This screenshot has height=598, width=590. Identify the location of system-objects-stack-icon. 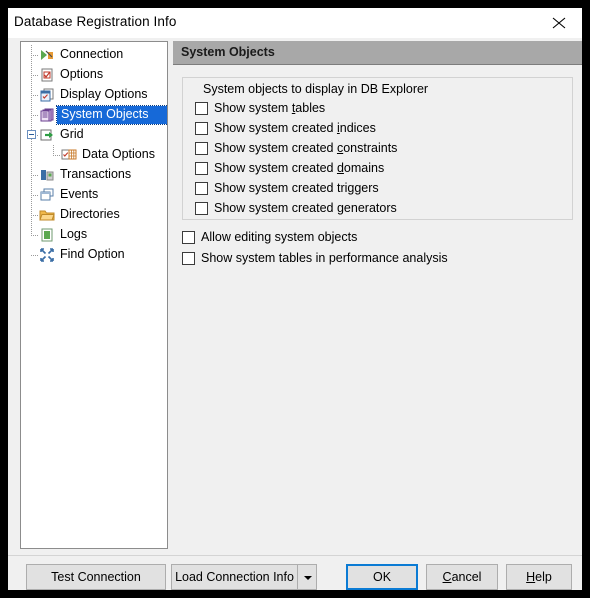
(47, 115).